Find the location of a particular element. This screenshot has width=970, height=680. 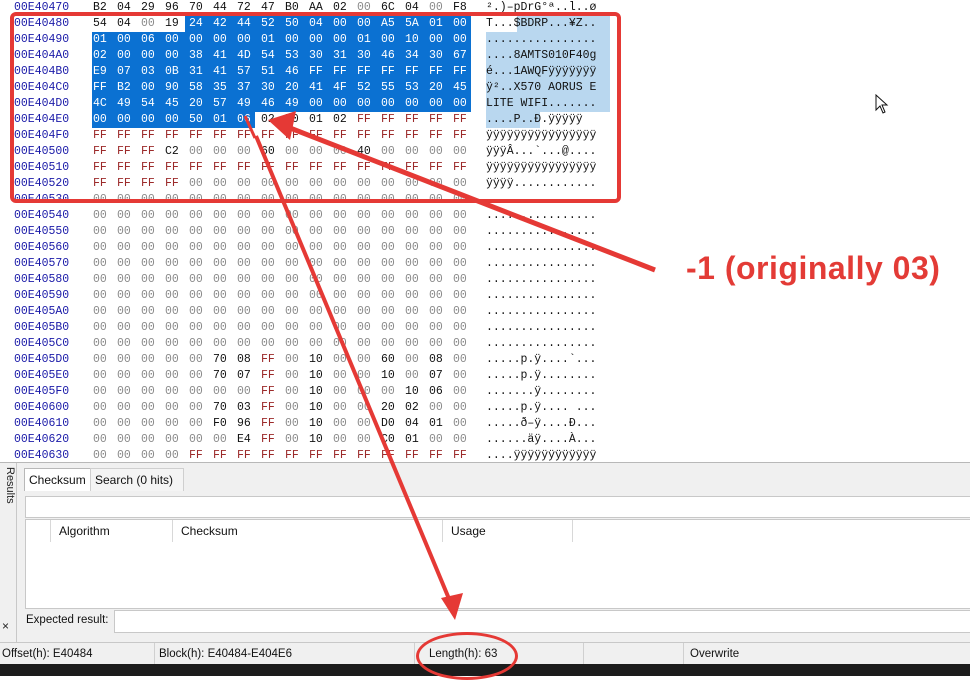

close-icon: × is located at coordinates (5, 626).